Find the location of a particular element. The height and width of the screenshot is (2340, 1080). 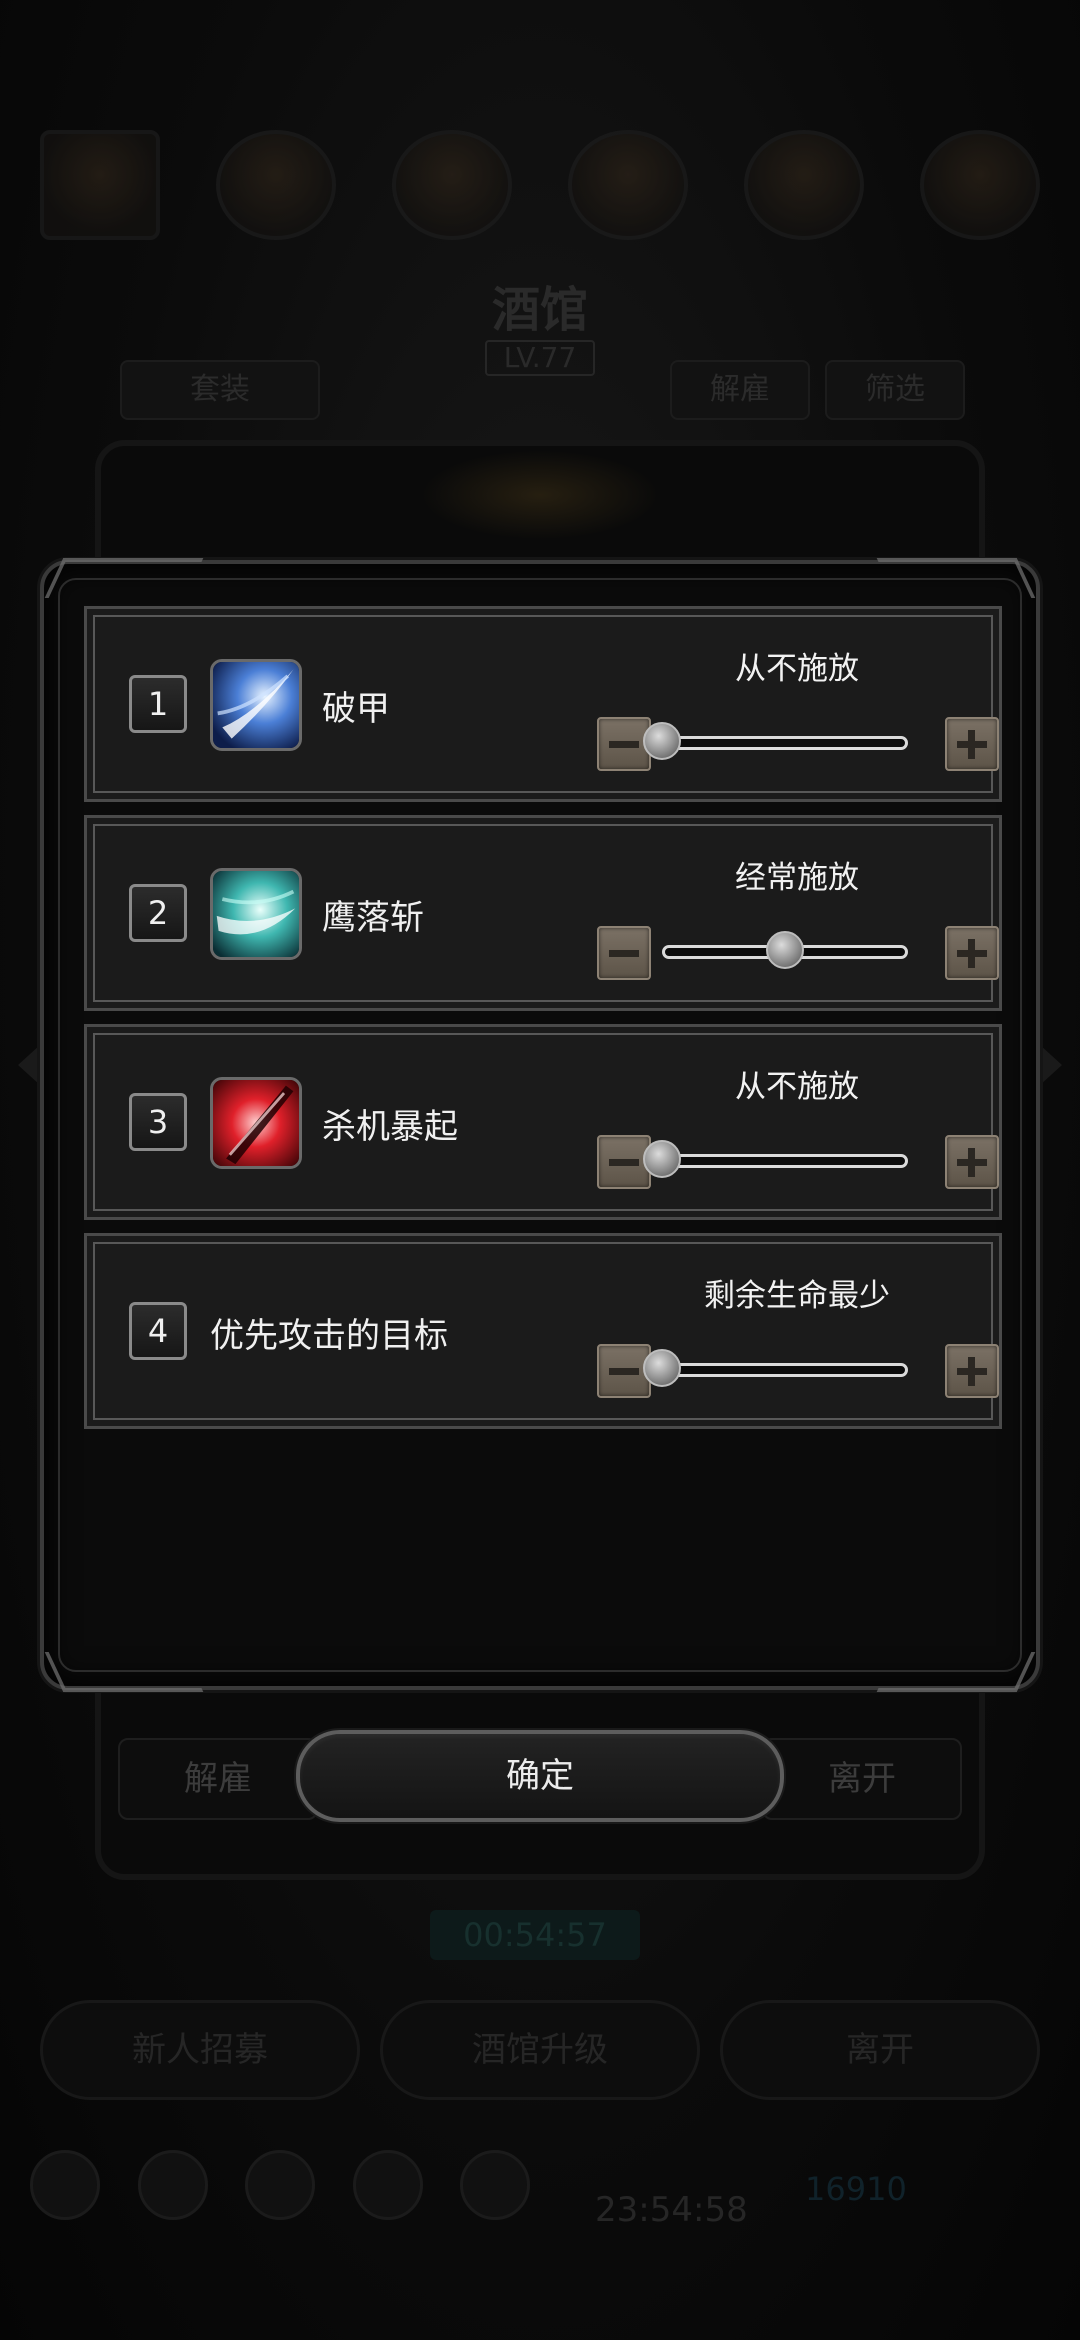

target-priority-slider is located at coordinates (775, 1368).